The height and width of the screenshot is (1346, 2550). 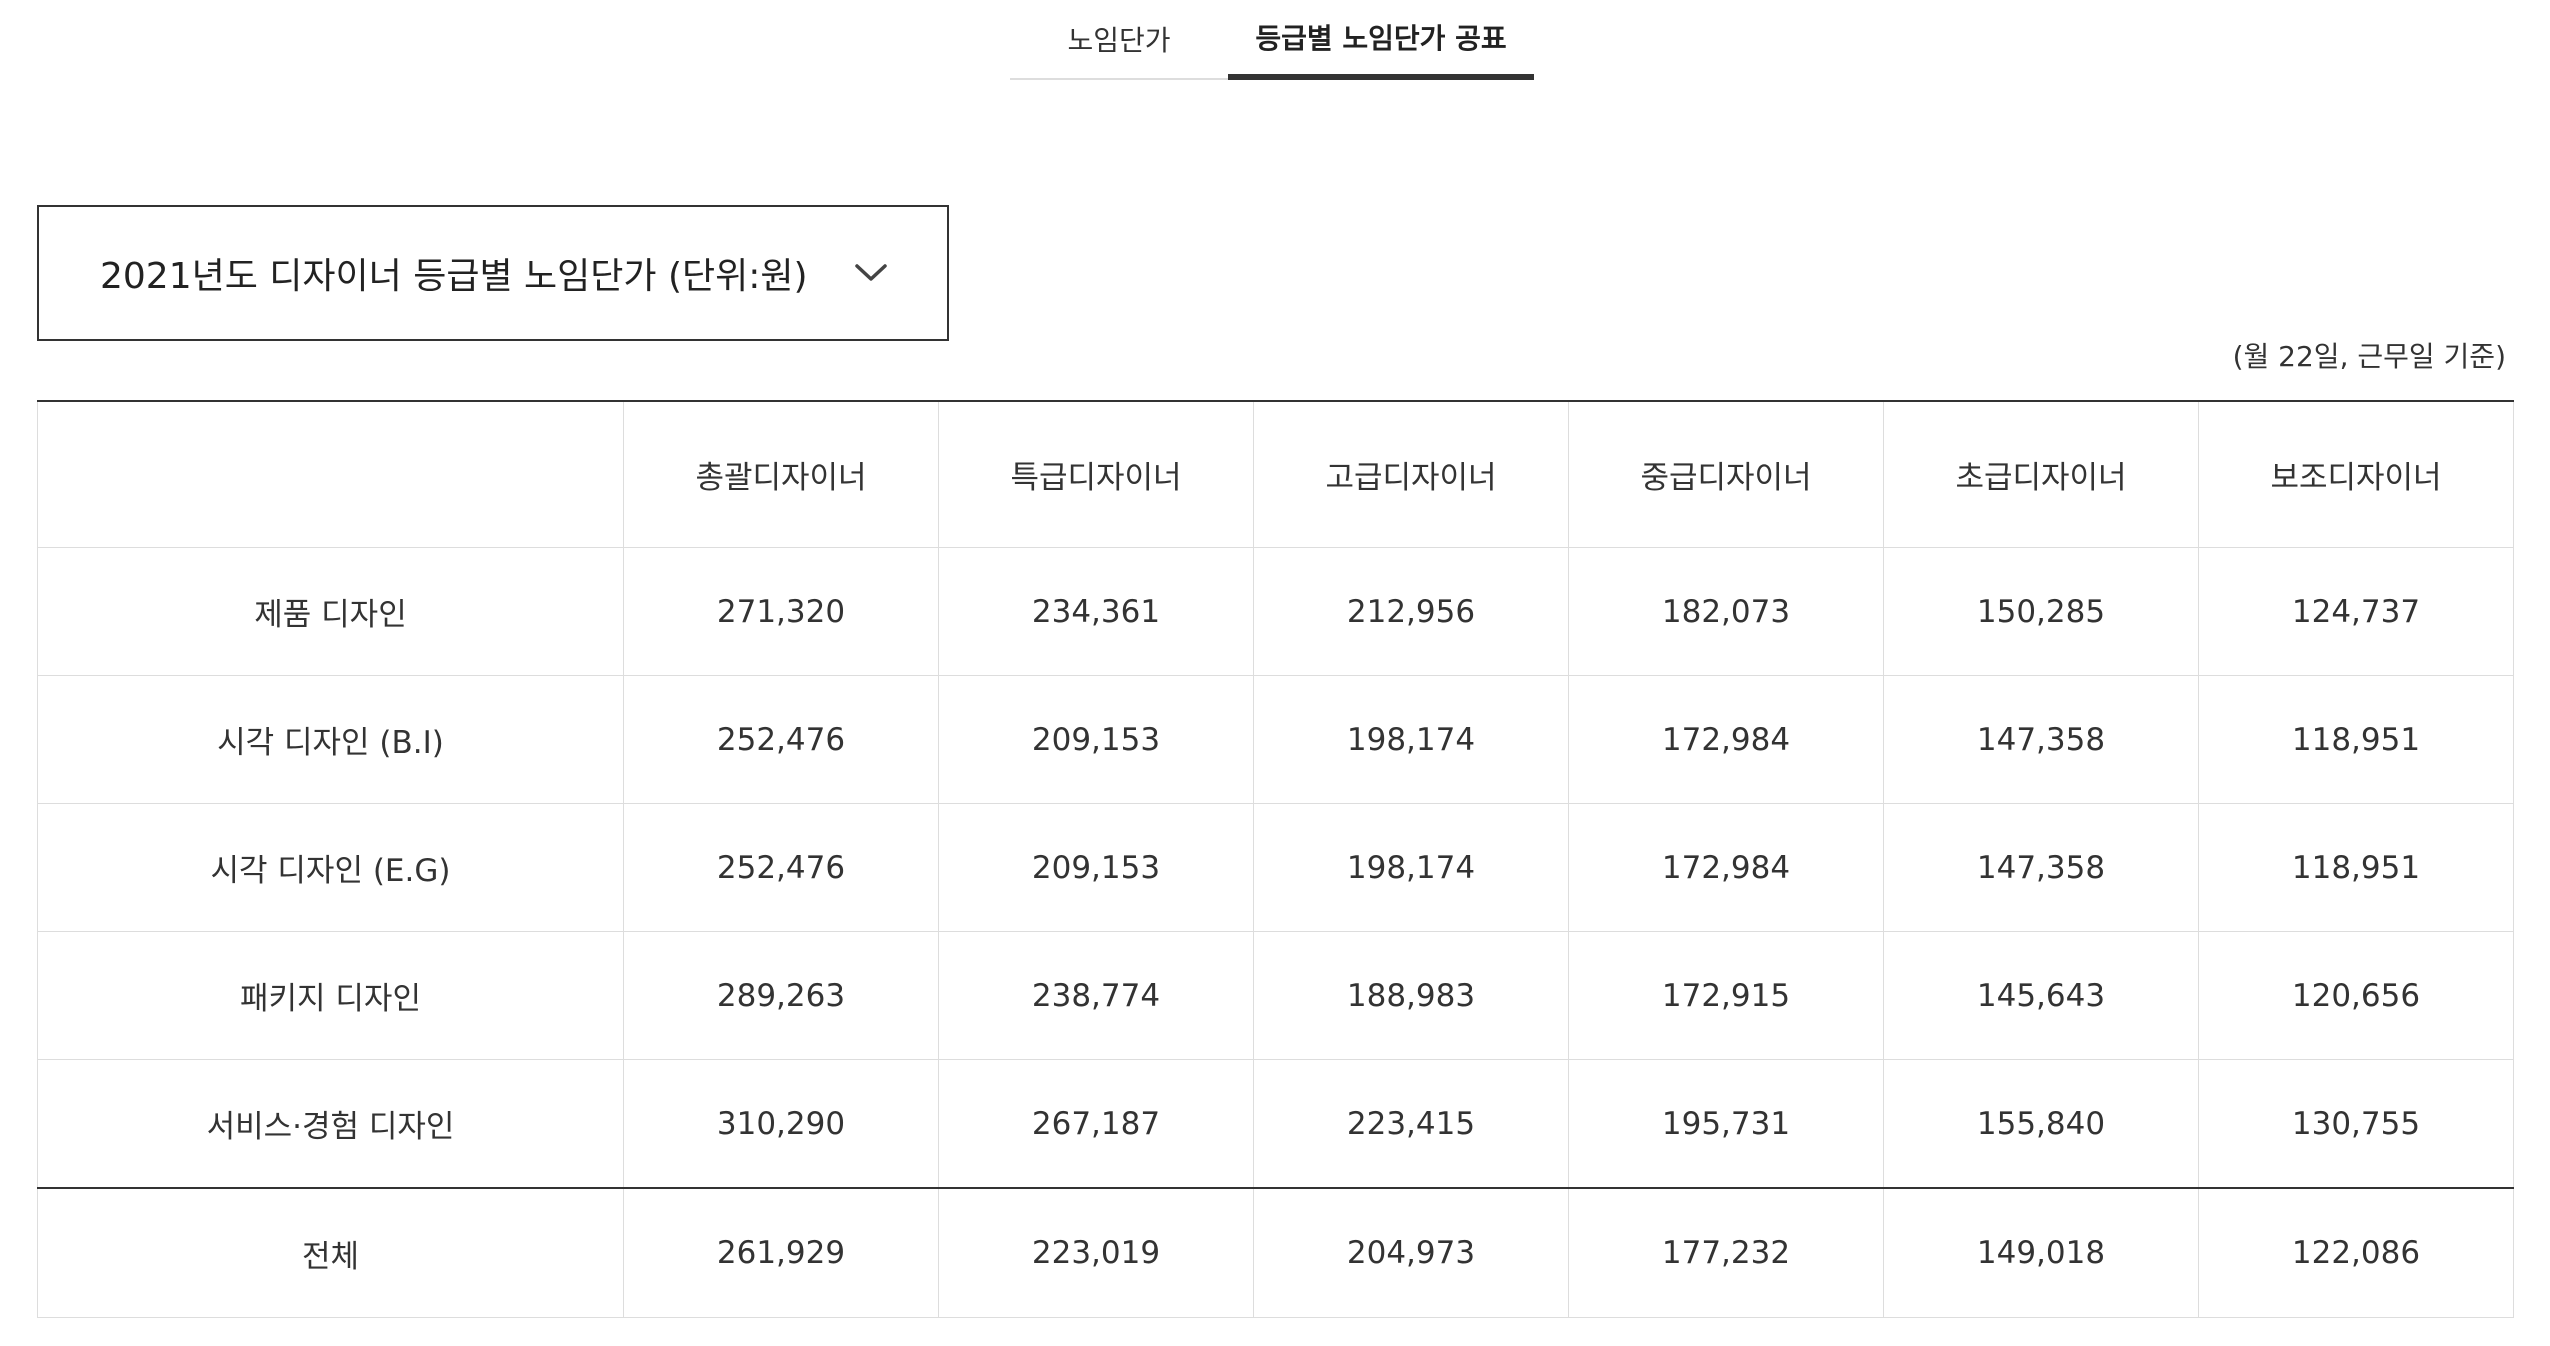 What do you see at coordinates (781, 474) in the screenshot?
I see `header-cell: 총괄디자이너` at bounding box center [781, 474].